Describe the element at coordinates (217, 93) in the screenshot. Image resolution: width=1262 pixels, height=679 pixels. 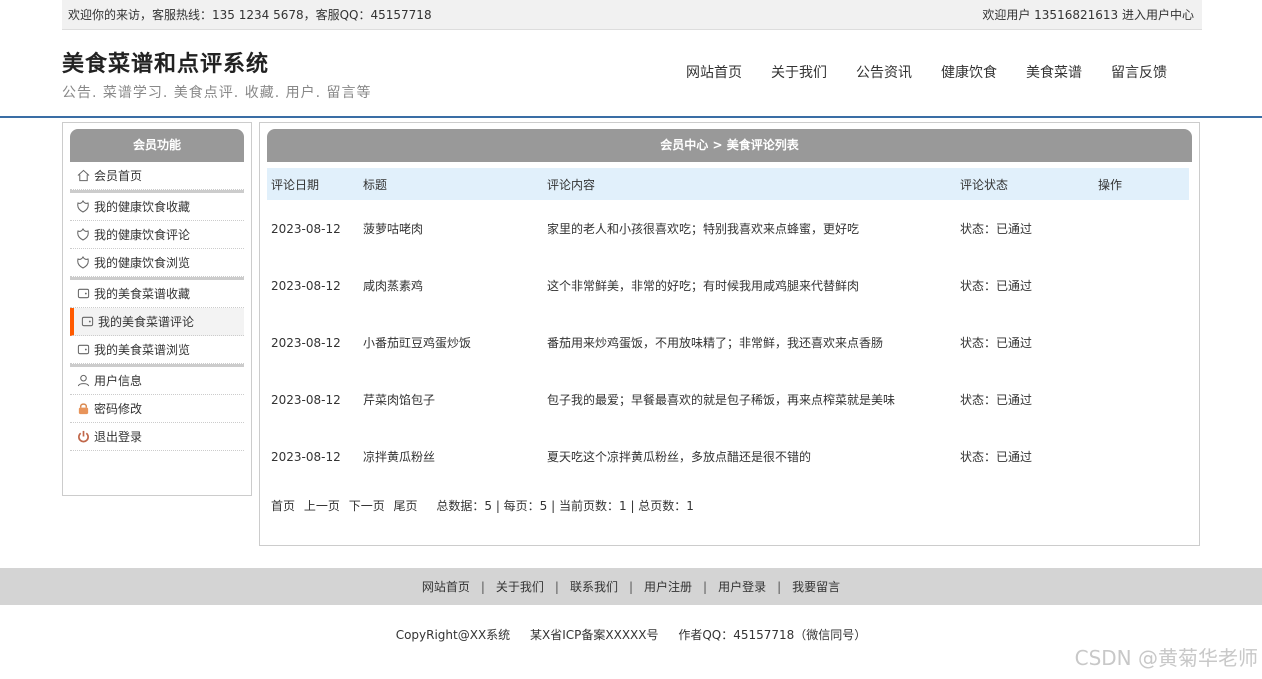
I see `site-subtitle: 公告. 菜谱学习. 美食点评. 收藏. 用户. 留言等` at that location.